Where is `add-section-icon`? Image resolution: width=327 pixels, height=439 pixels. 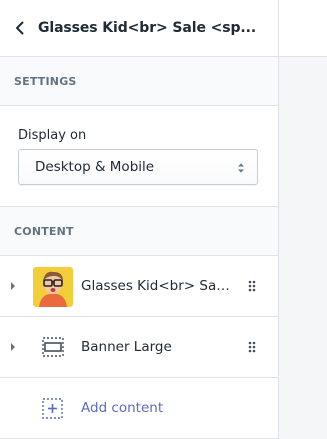 add-section-icon is located at coordinates (52, 408).